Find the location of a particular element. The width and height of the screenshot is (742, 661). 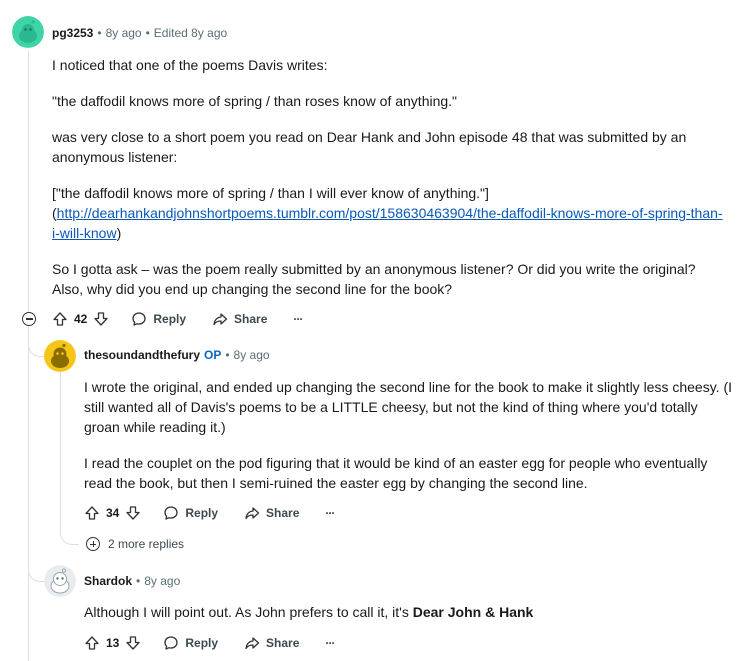

comment-actions: 13 Reply Share ··· is located at coordinates (209, 643).